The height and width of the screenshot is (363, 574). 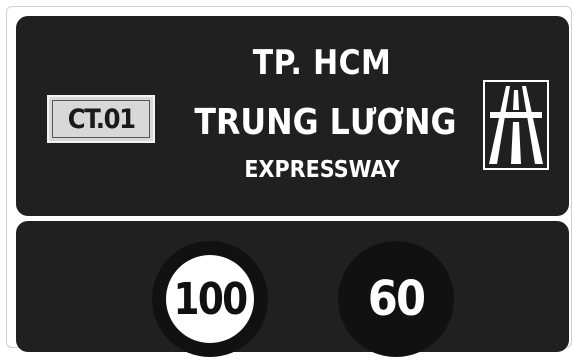 I want to click on destination-line-1: TP. HCM, so click(x=322, y=63).